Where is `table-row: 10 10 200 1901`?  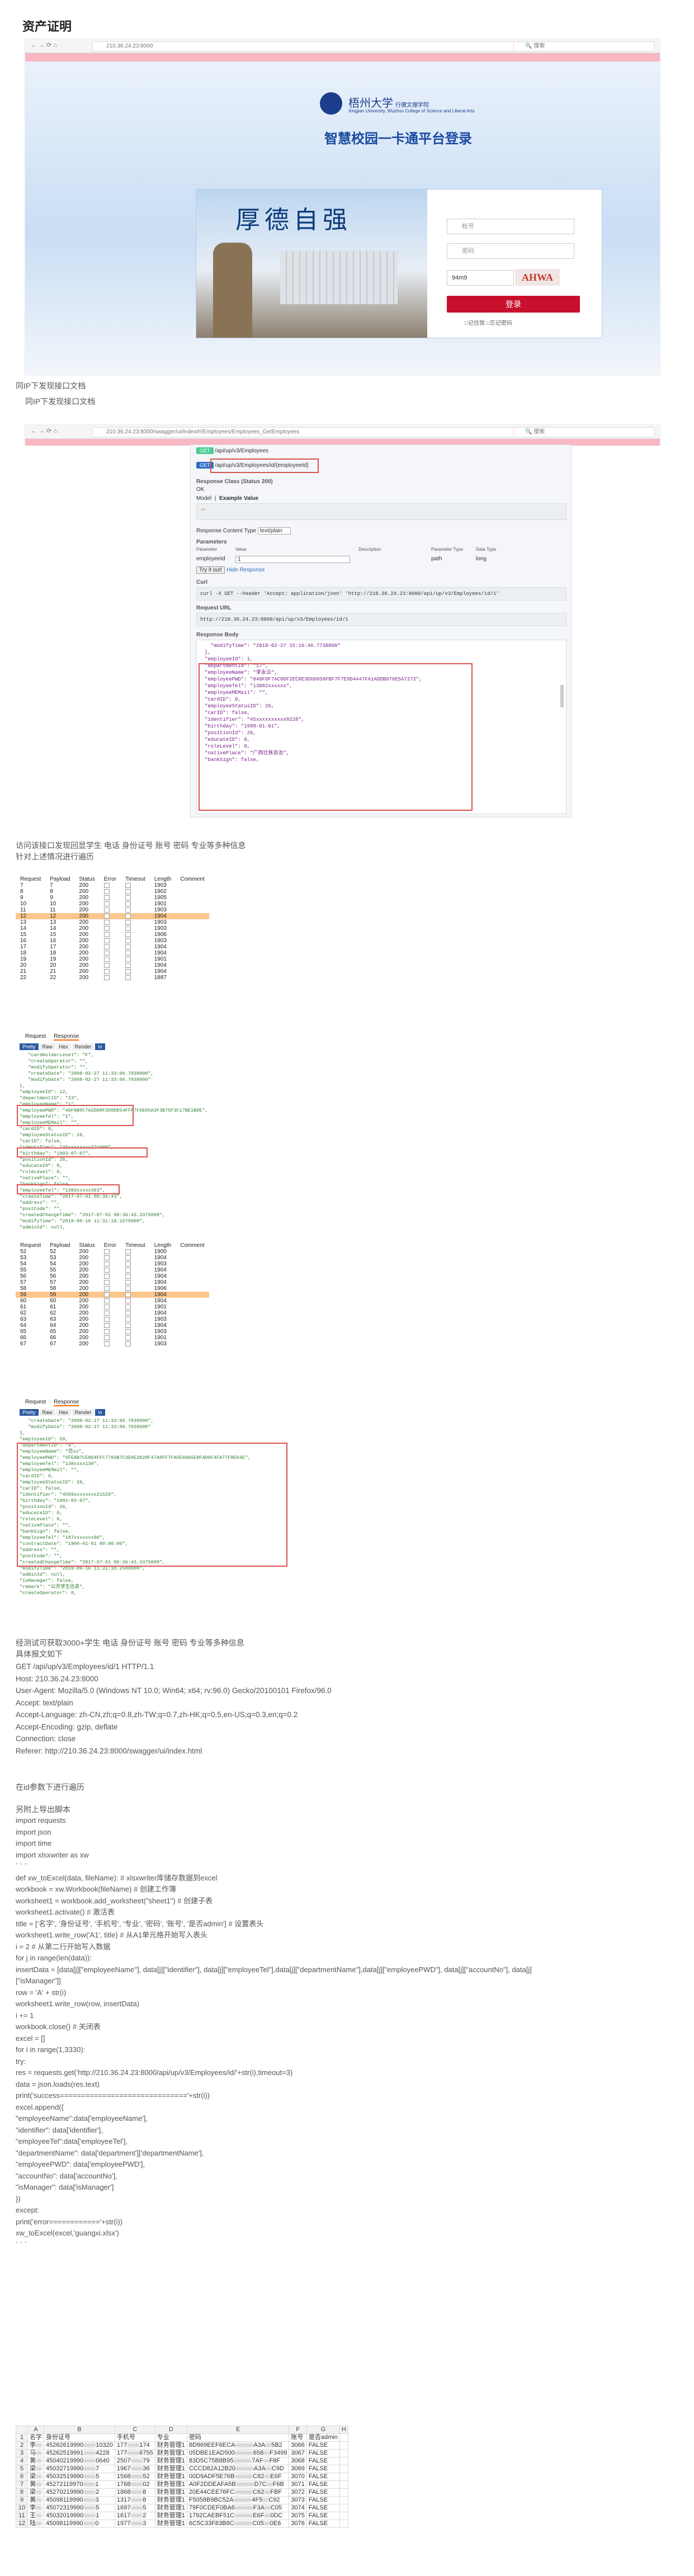
table-row: 10 10 200 1901 is located at coordinates (112, 904).